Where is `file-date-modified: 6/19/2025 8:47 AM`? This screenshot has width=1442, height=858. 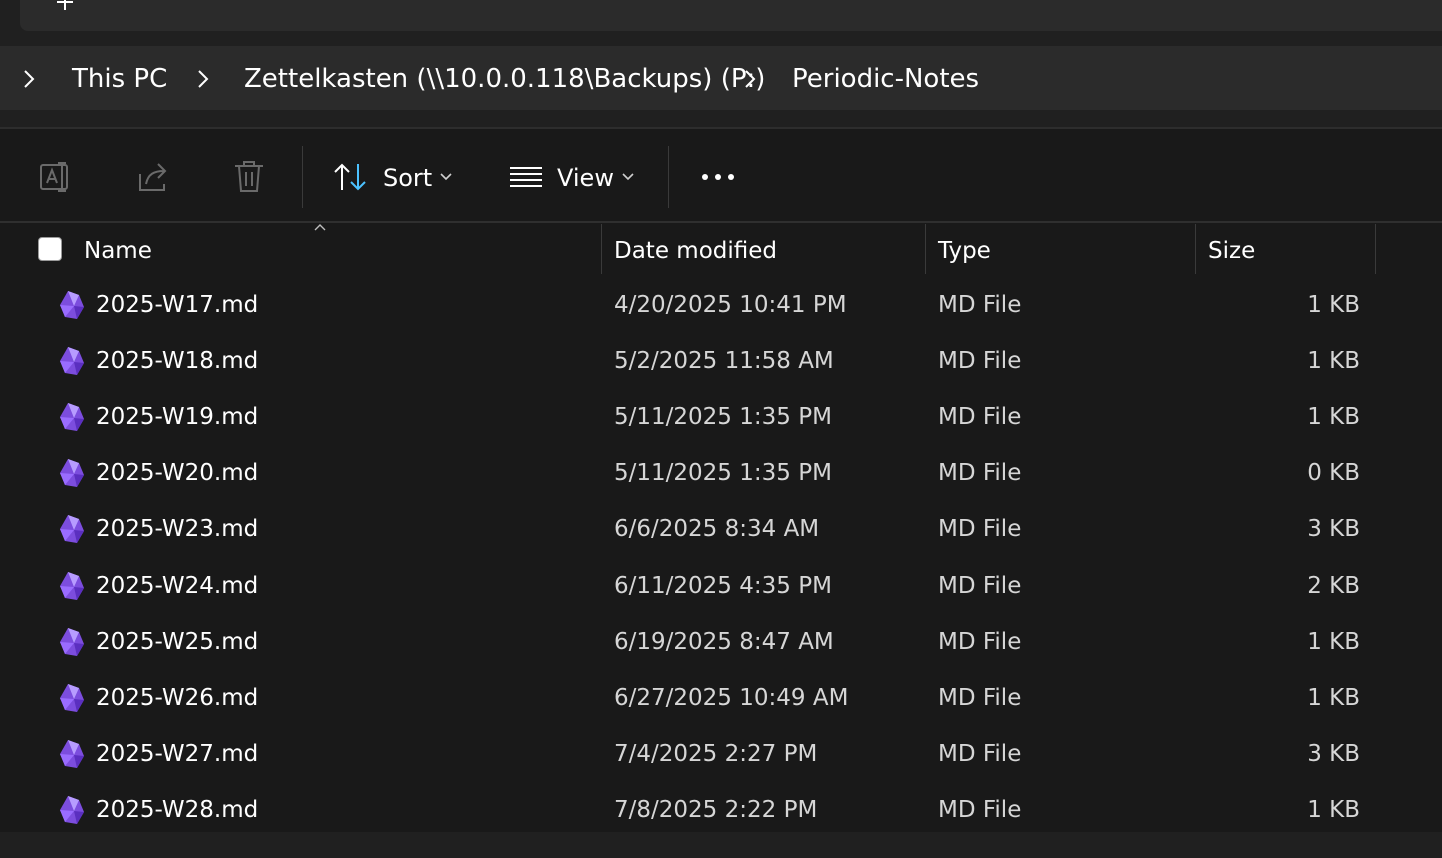
file-date-modified: 6/19/2025 8:47 AM is located at coordinates (724, 641).